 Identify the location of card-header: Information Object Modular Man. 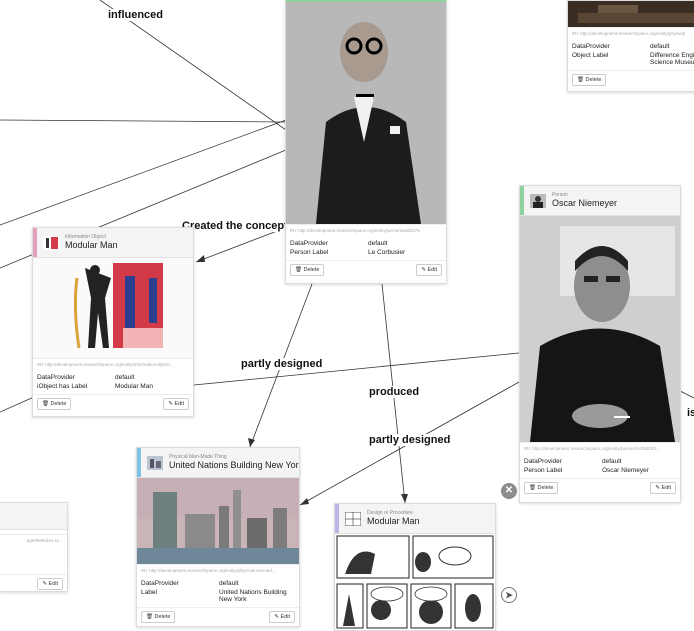
(113, 243).